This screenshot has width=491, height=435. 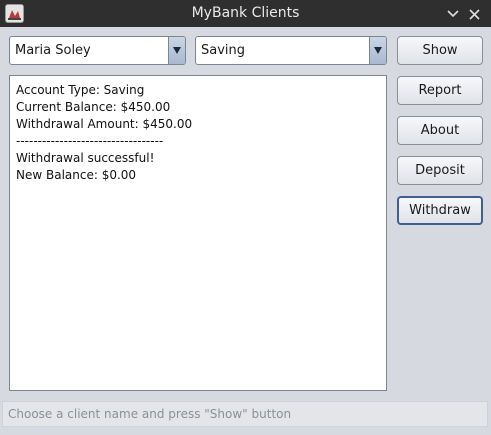 I want to click on minimize-icon, so click(x=453, y=14).